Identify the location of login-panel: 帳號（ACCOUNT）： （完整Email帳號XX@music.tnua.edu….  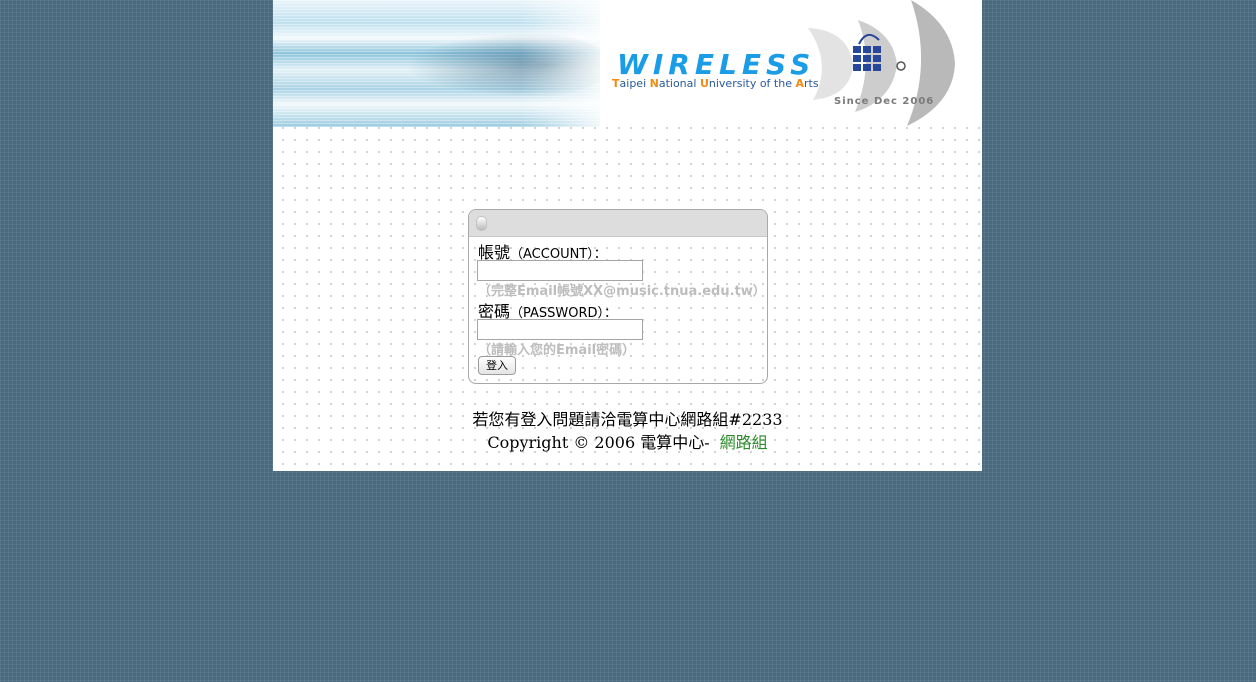
(618, 296).